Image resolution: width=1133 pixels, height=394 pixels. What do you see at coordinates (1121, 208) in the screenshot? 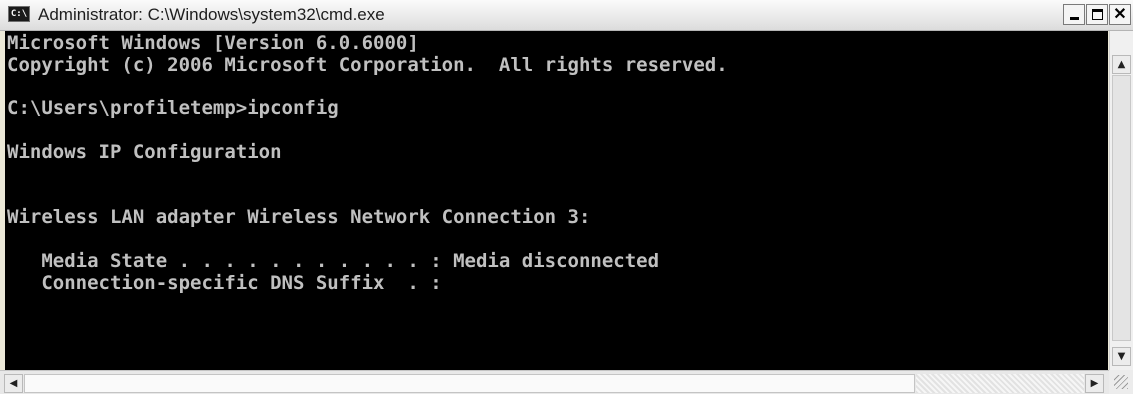
I see `vertical-scroll-track` at bounding box center [1121, 208].